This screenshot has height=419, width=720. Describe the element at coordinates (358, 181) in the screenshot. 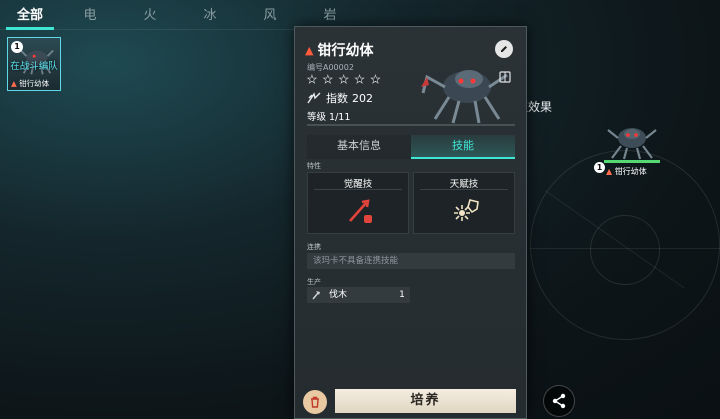

I see `awaken-skill-title: 觉醒技` at that location.